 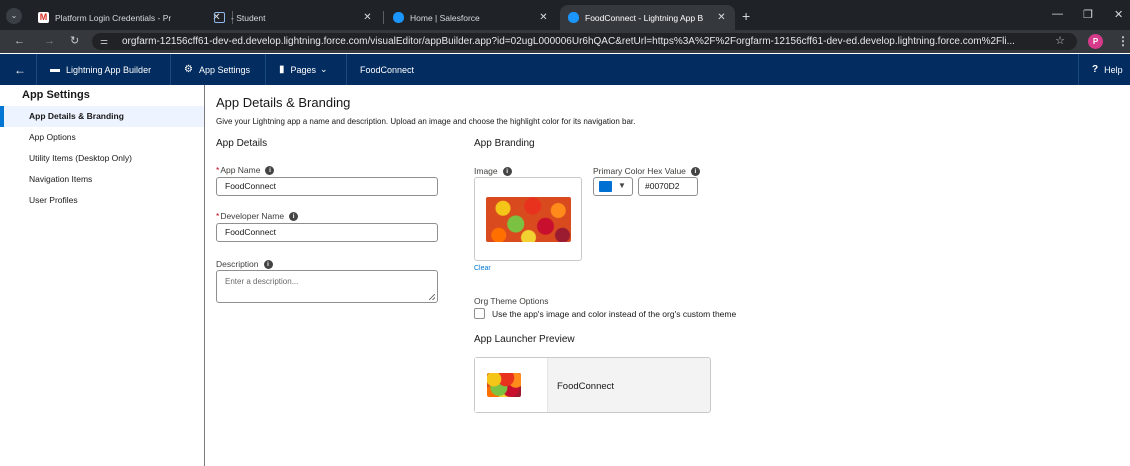 What do you see at coordinates (668, 186) in the screenshot?
I see `hex-color-input: #0070D2` at bounding box center [668, 186].